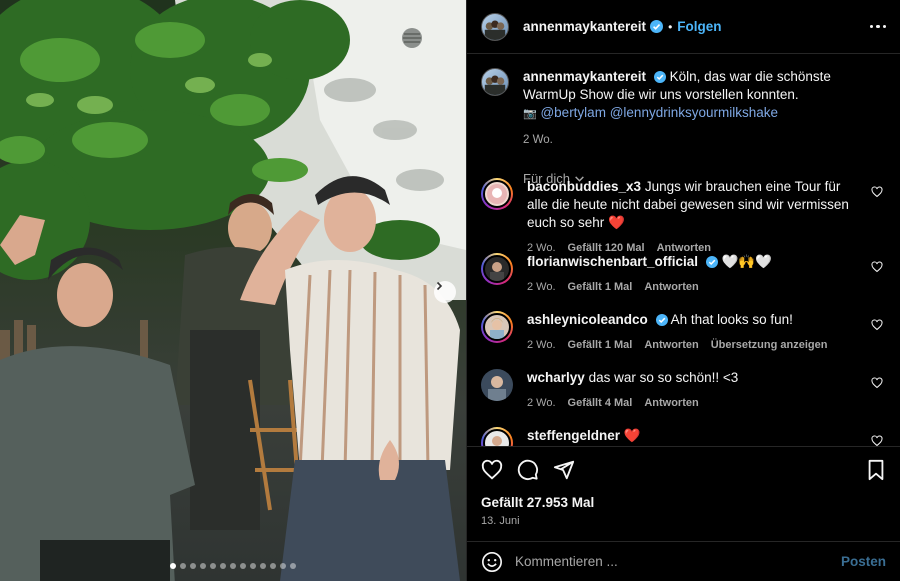 This screenshot has height=581, width=900. What do you see at coordinates (530, 114) in the screenshot?
I see `camera-emoji: 📷` at bounding box center [530, 114].